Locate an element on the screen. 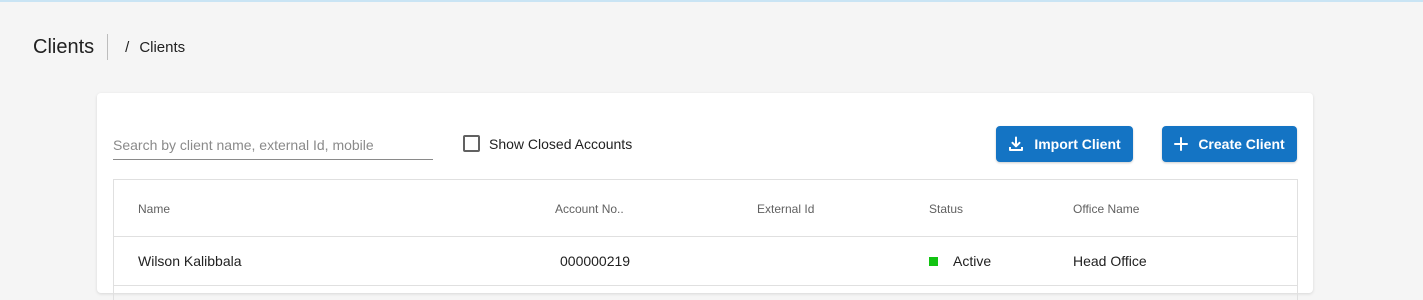 Image resolution: width=1423 pixels, height=300 pixels. top-progress-strip is located at coordinates (711, 1).